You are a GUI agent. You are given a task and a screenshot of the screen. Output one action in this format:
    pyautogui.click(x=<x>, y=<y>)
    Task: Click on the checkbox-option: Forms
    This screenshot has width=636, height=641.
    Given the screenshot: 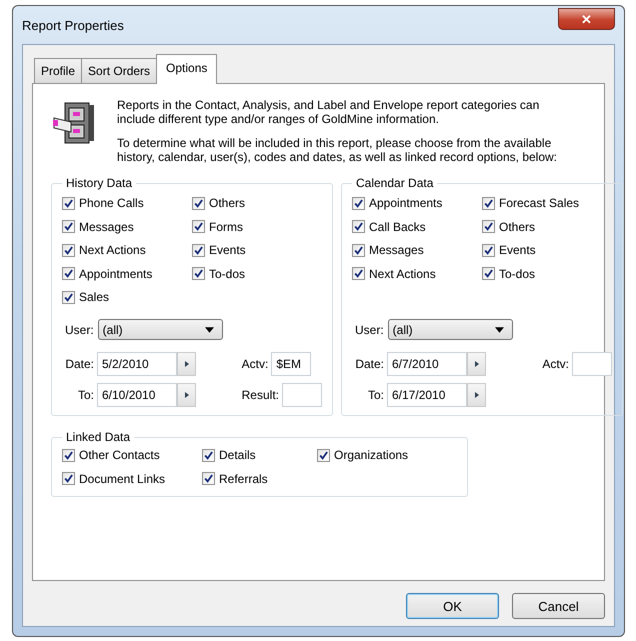 What is the action you would take?
    pyautogui.click(x=257, y=227)
    